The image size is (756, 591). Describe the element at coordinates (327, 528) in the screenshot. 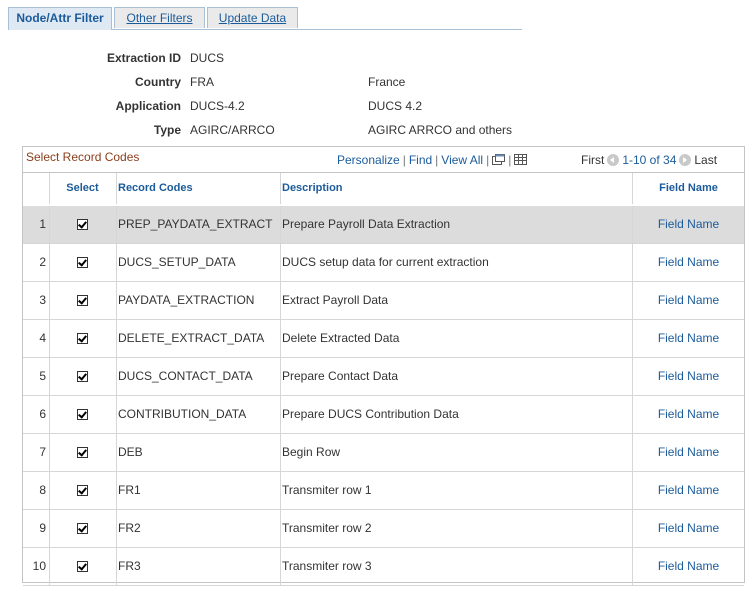

I see `record-description: Transmiter row 2` at that location.